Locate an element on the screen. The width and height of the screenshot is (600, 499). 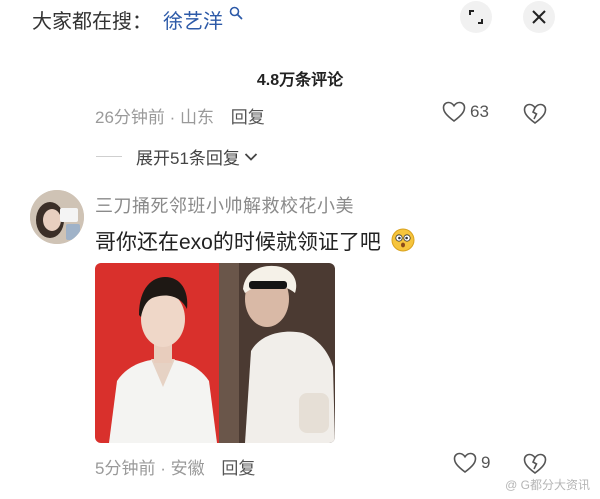
expand-replies-button: 展开51条回复 is located at coordinates (177, 156).